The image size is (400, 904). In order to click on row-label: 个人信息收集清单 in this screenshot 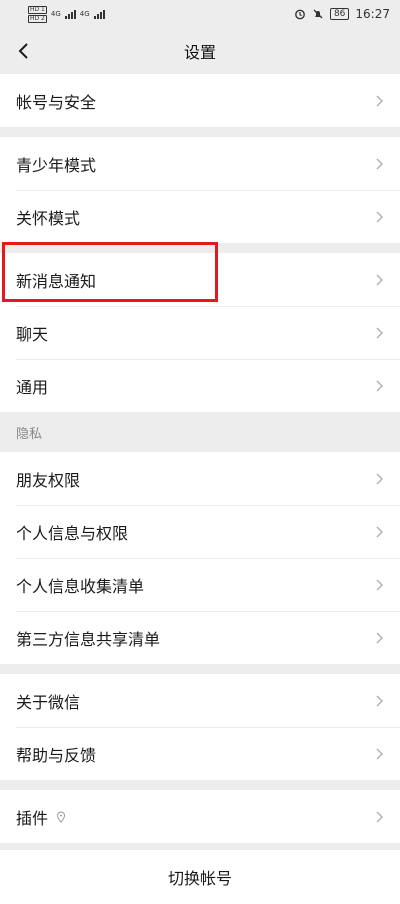, I will do `click(80, 586)`.